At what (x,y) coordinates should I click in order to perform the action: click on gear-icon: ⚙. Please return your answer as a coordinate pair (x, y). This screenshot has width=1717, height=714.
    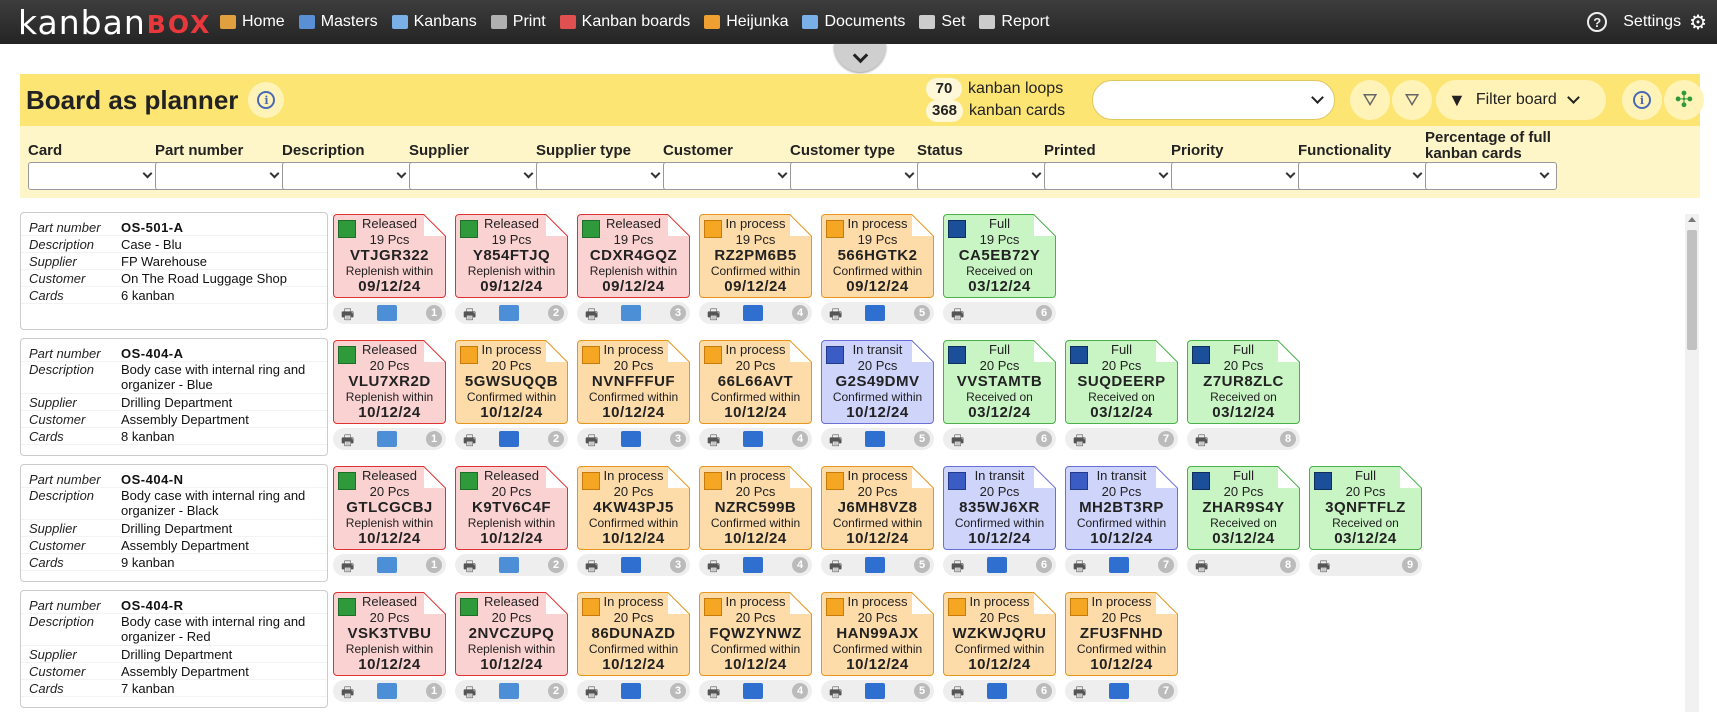
    Looking at the image, I should click on (1698, 22).